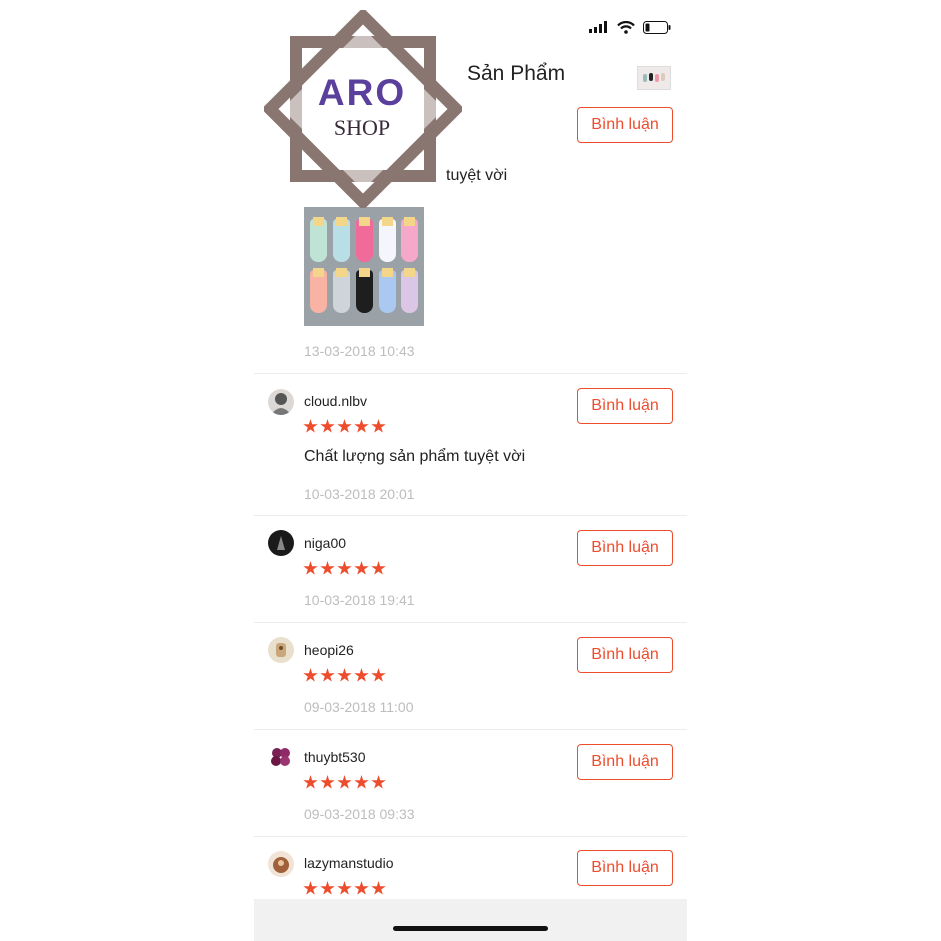 This screenshot has width=941, height=941. I want to click on review-username: thuybt530, so click(335, 757).